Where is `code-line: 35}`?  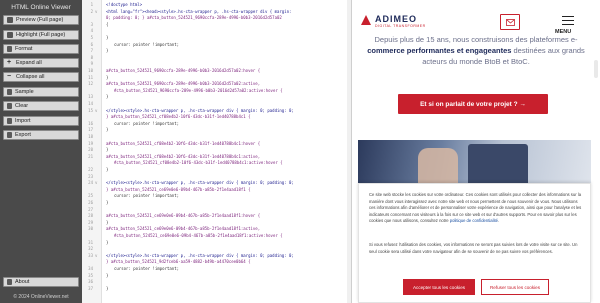
code-line: 35} is located at coordinates (216, 276).